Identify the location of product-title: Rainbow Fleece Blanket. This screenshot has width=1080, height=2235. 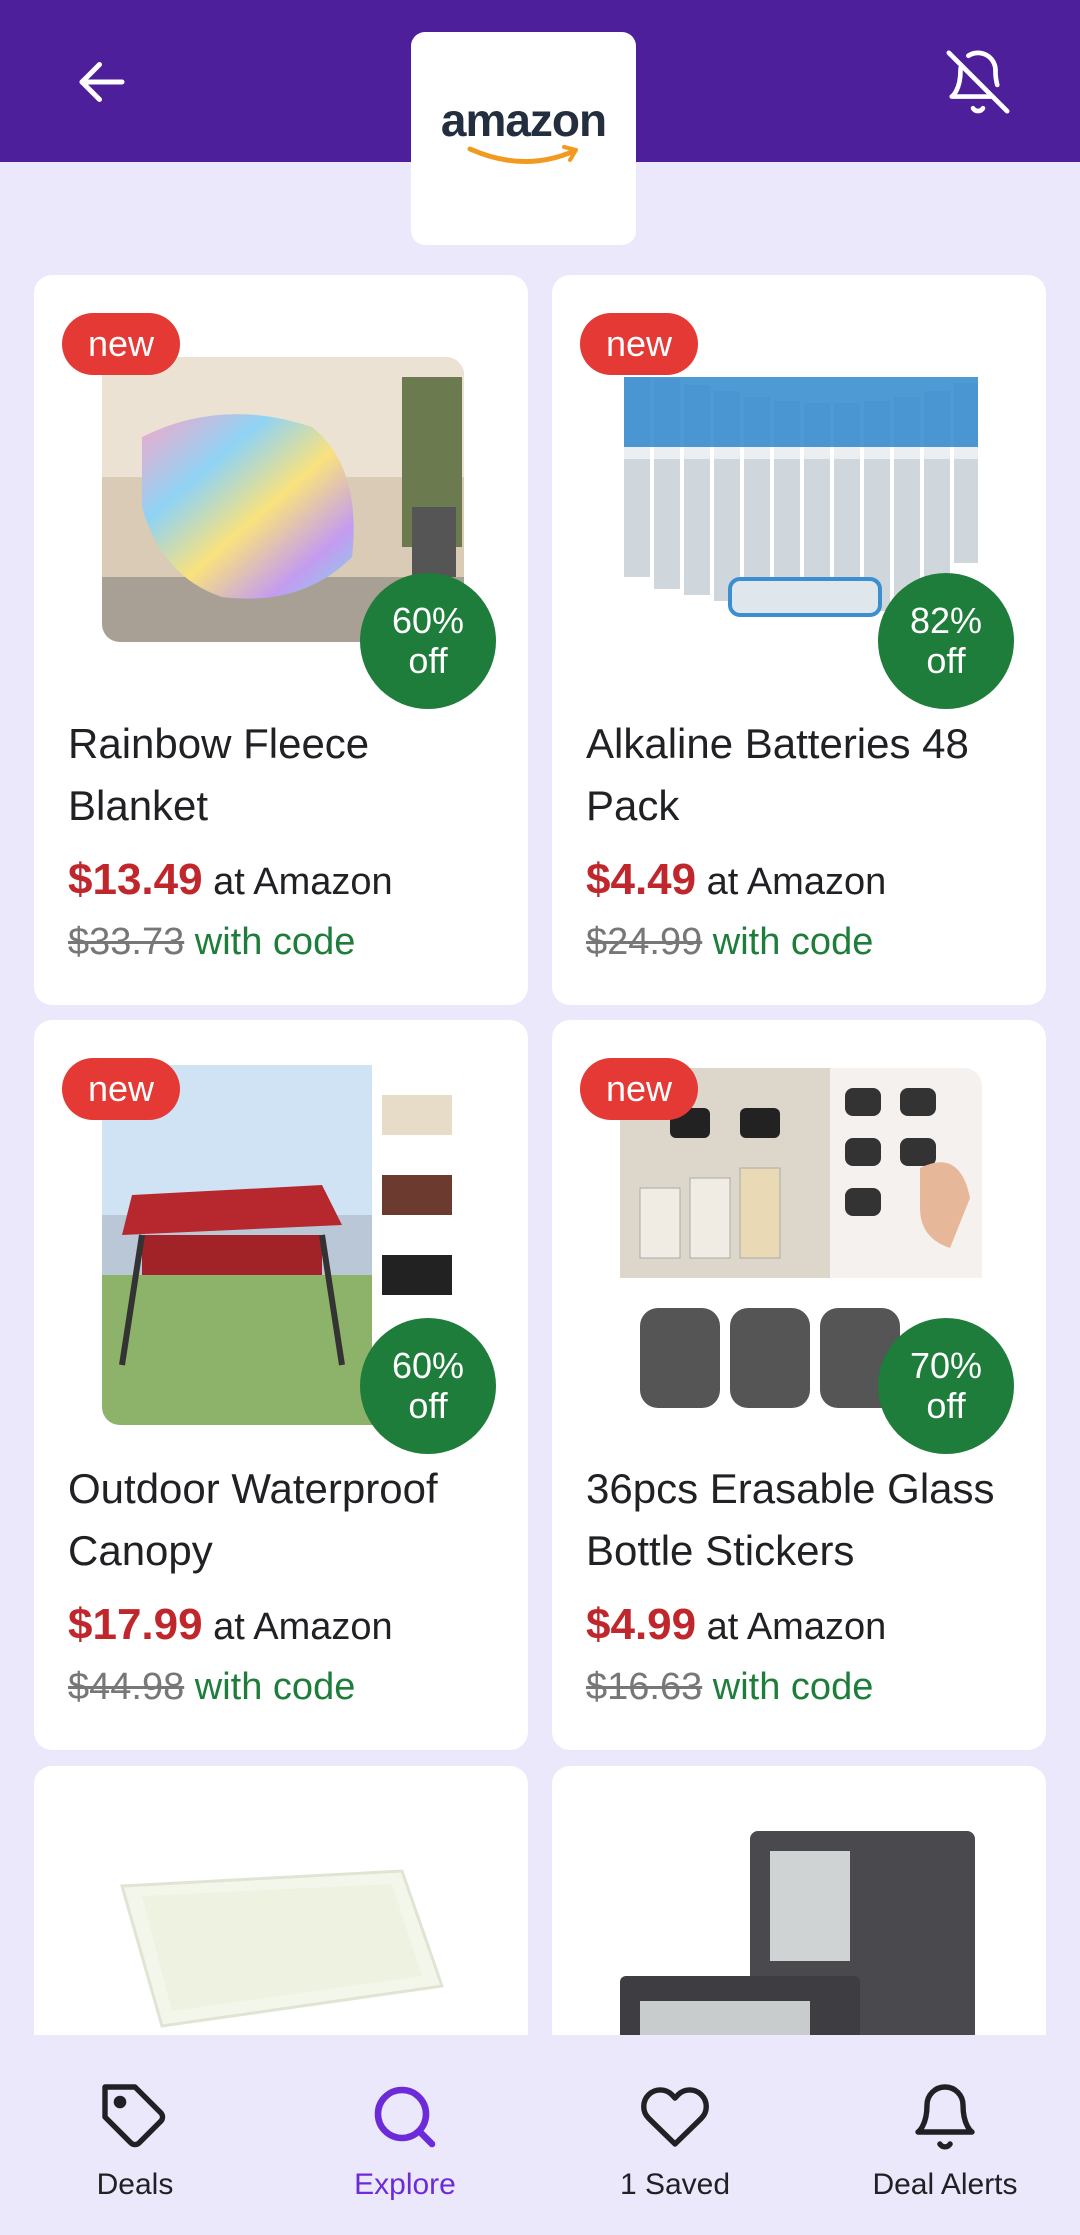
(219, 774).